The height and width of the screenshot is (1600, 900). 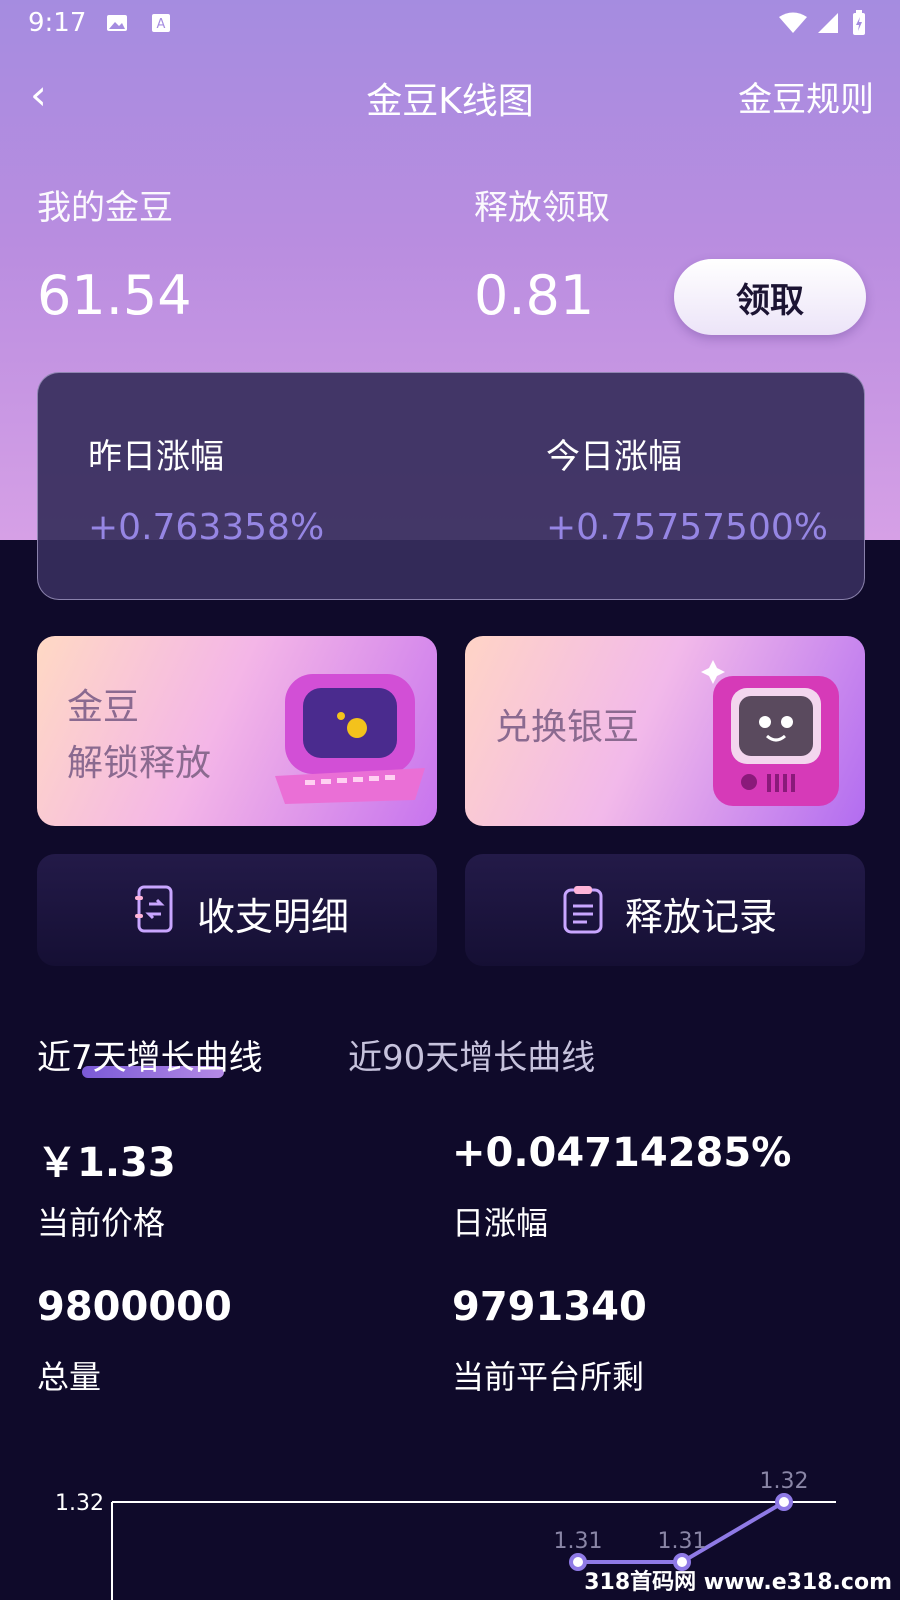 What do you see at coordinates (738, 1582) in the screenshot?
I see `watermark-text: 318首码网 www.e318.com` at bounding box center [738, 1582].